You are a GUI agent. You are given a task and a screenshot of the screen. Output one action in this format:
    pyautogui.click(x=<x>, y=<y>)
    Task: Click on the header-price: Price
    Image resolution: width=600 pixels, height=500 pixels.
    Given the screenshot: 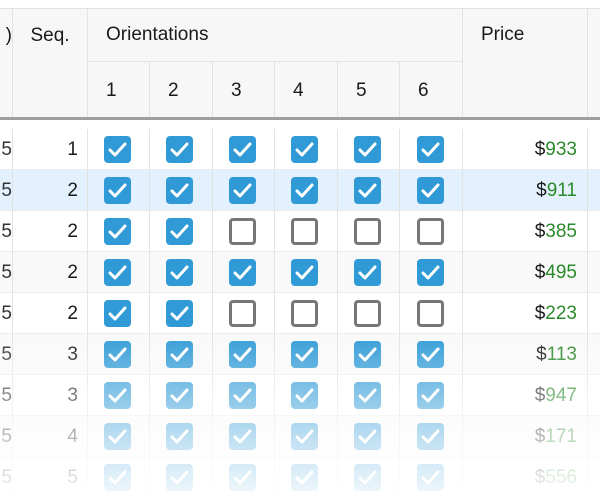 What is the action you would take?
    pyautogui.click(x=525, y=64)
    